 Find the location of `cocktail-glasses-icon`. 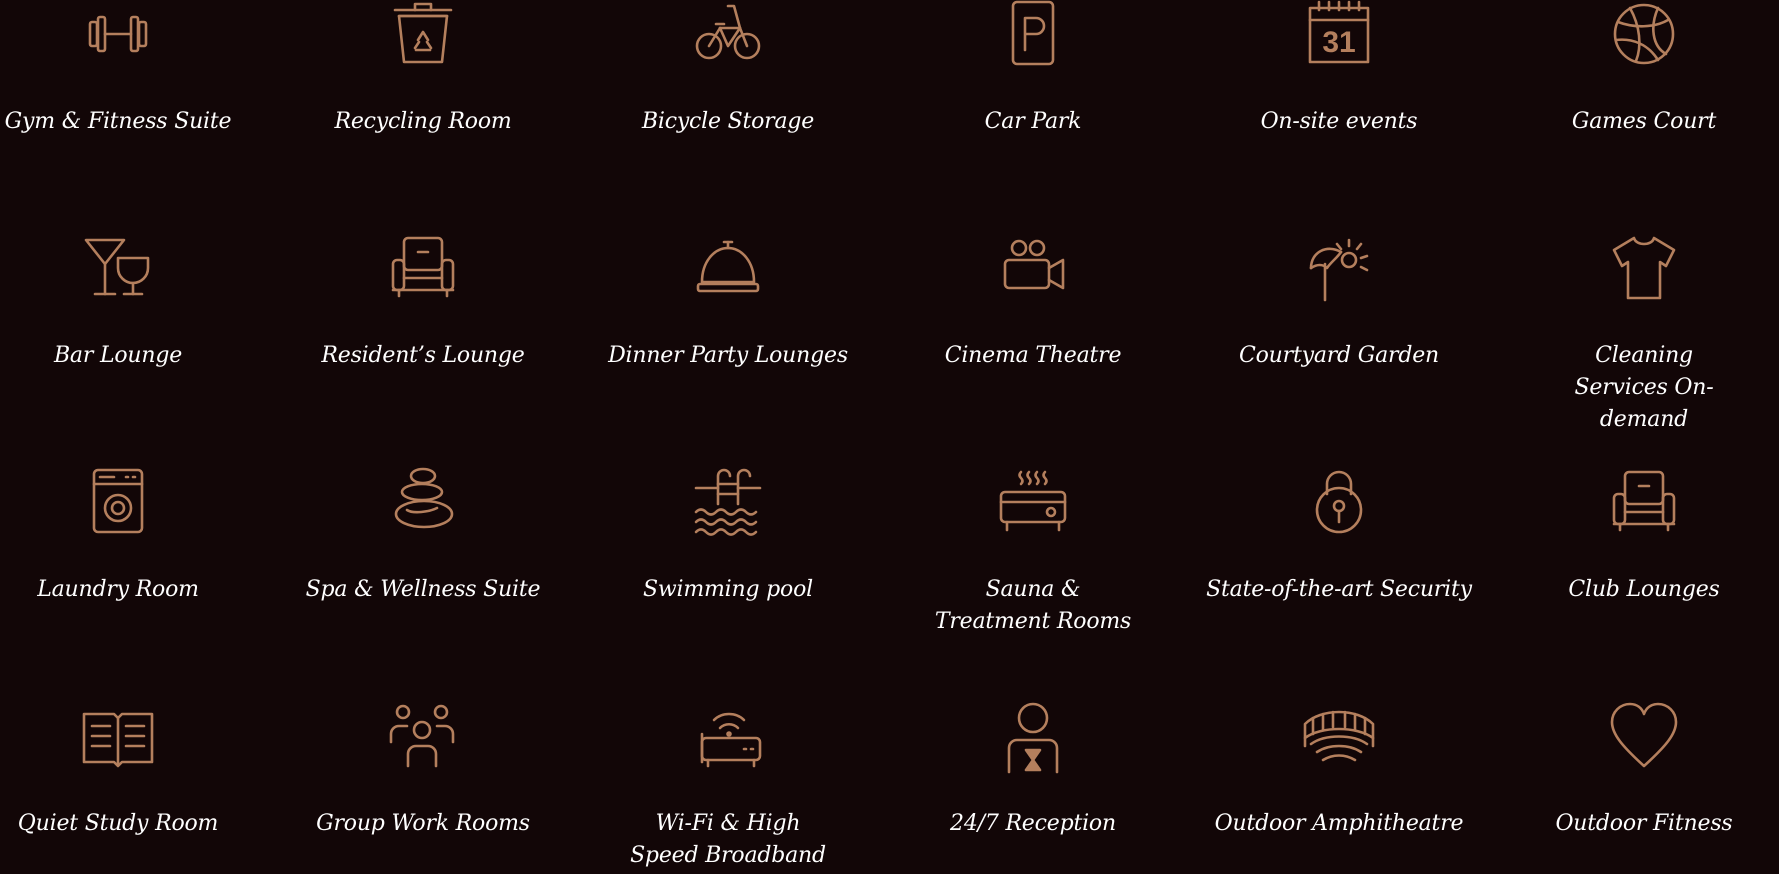

cocktail-glasses-icon is located at coordinates (118, 268).